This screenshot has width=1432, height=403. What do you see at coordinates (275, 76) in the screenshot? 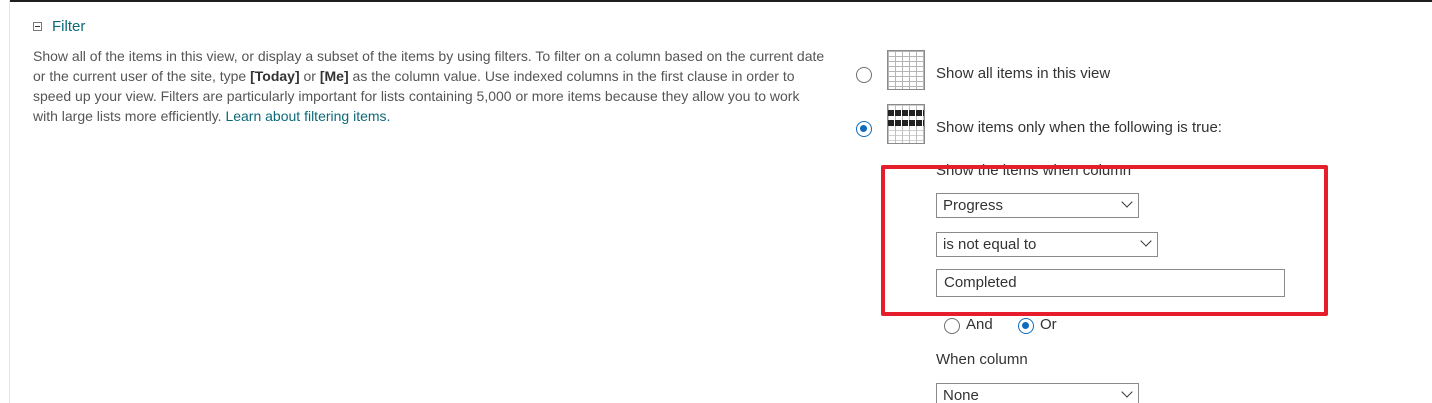
I see `description-today-token: [Today]` at bounding box center [275, 76].